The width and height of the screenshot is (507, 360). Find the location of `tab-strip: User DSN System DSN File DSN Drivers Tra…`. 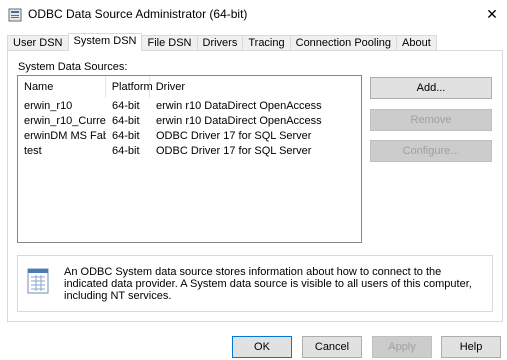

tab-strip: User DSN System DSN File DSN Drivers Tra… is located at coordinates (222, 42).